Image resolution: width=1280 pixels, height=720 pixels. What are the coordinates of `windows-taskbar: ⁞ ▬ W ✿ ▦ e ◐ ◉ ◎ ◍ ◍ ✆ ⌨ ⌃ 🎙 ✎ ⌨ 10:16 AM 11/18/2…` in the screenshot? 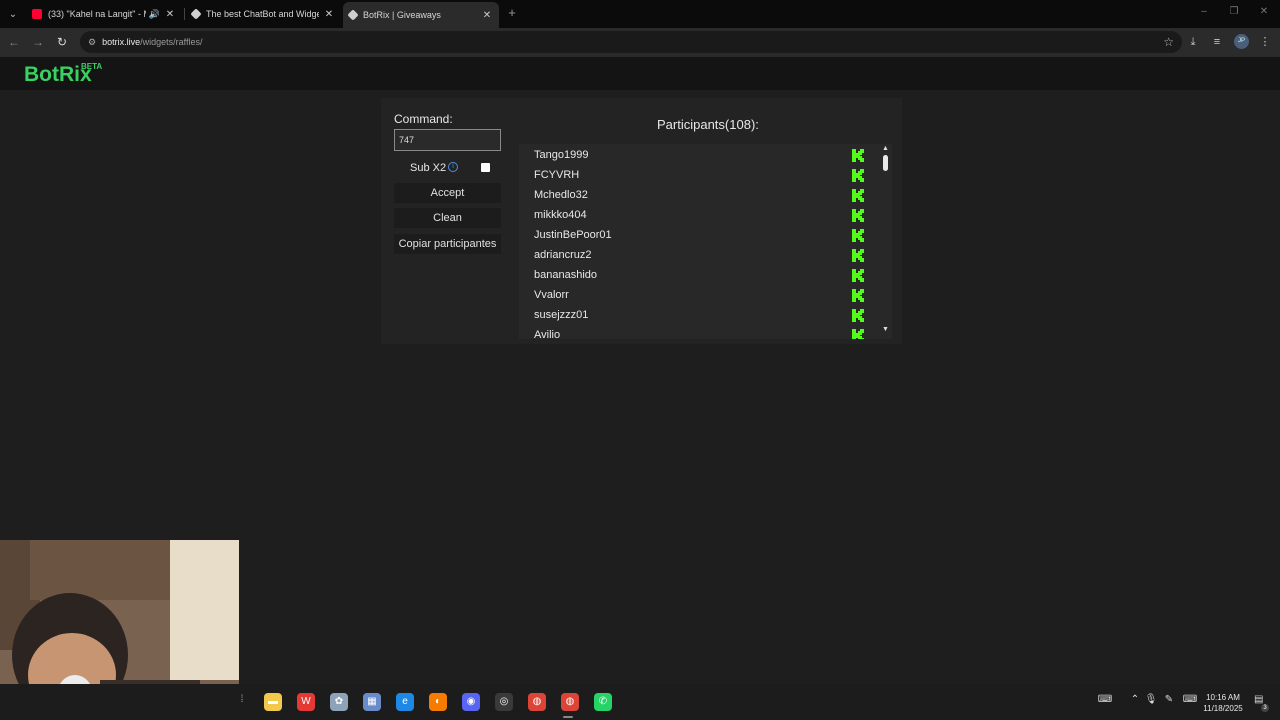 It's located at (640, 702).